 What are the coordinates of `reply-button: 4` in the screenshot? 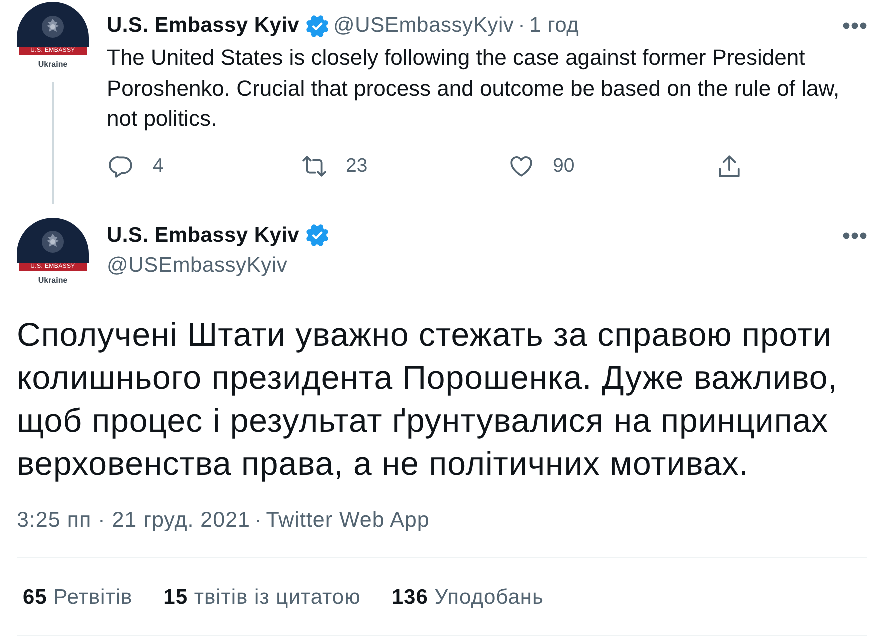 It's located at (135, 167).